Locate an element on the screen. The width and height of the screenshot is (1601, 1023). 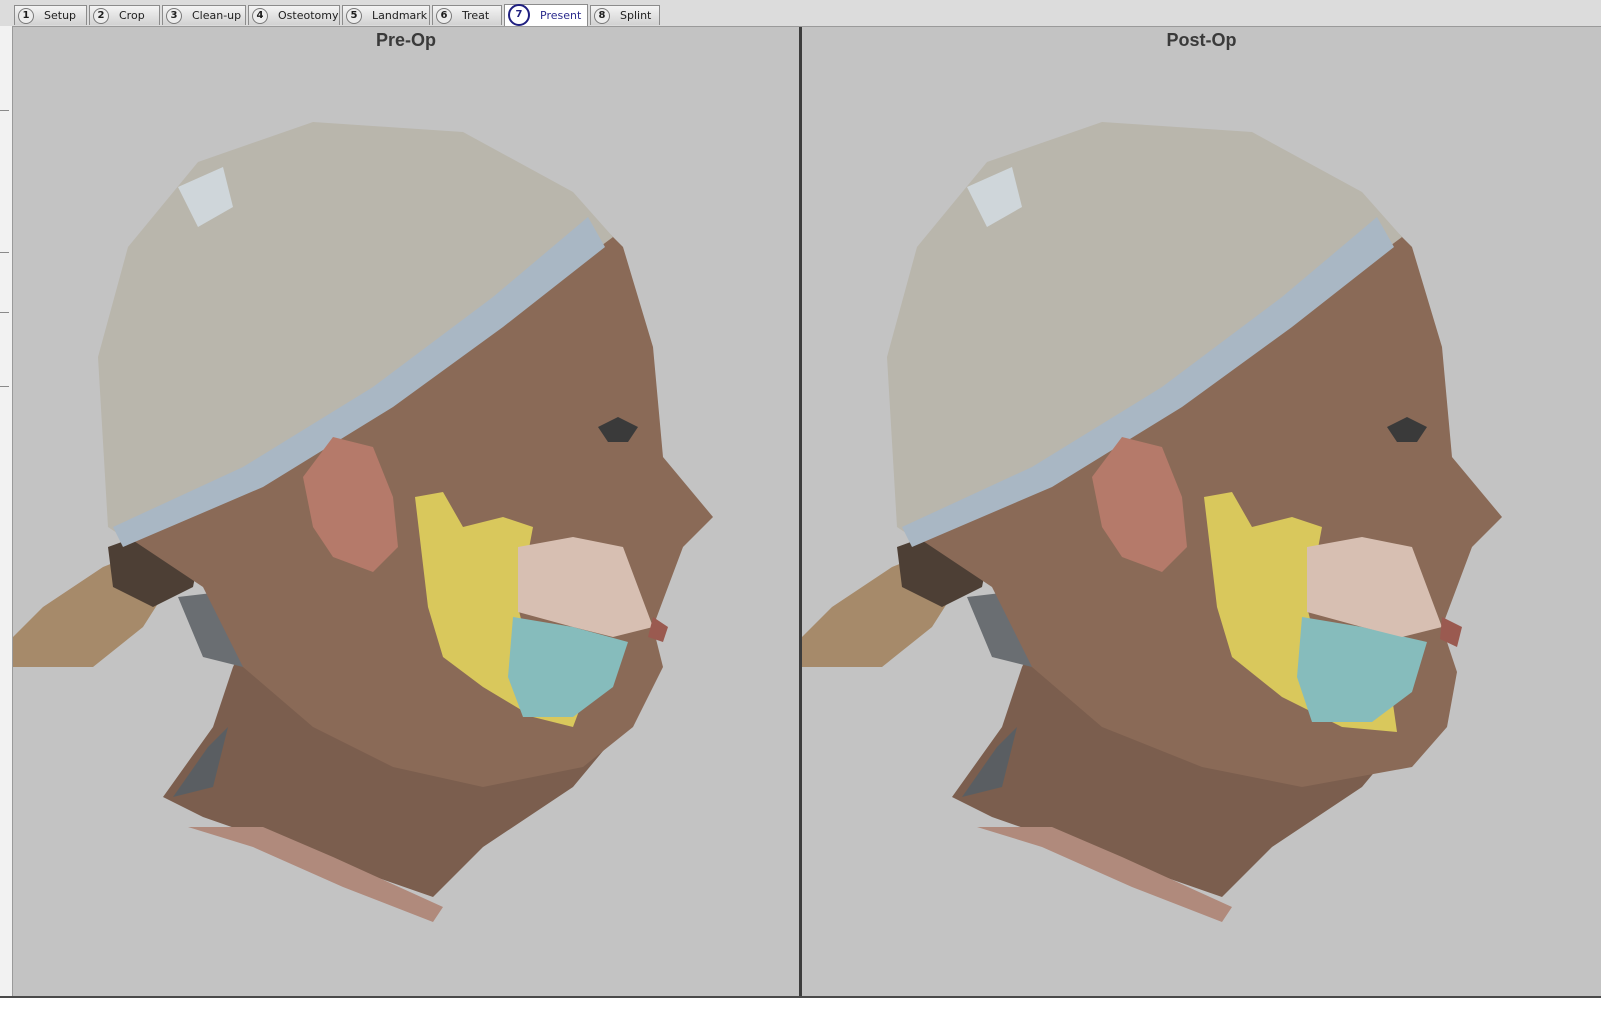
tab-present: 7 Present is located at coordinates (546, 14).